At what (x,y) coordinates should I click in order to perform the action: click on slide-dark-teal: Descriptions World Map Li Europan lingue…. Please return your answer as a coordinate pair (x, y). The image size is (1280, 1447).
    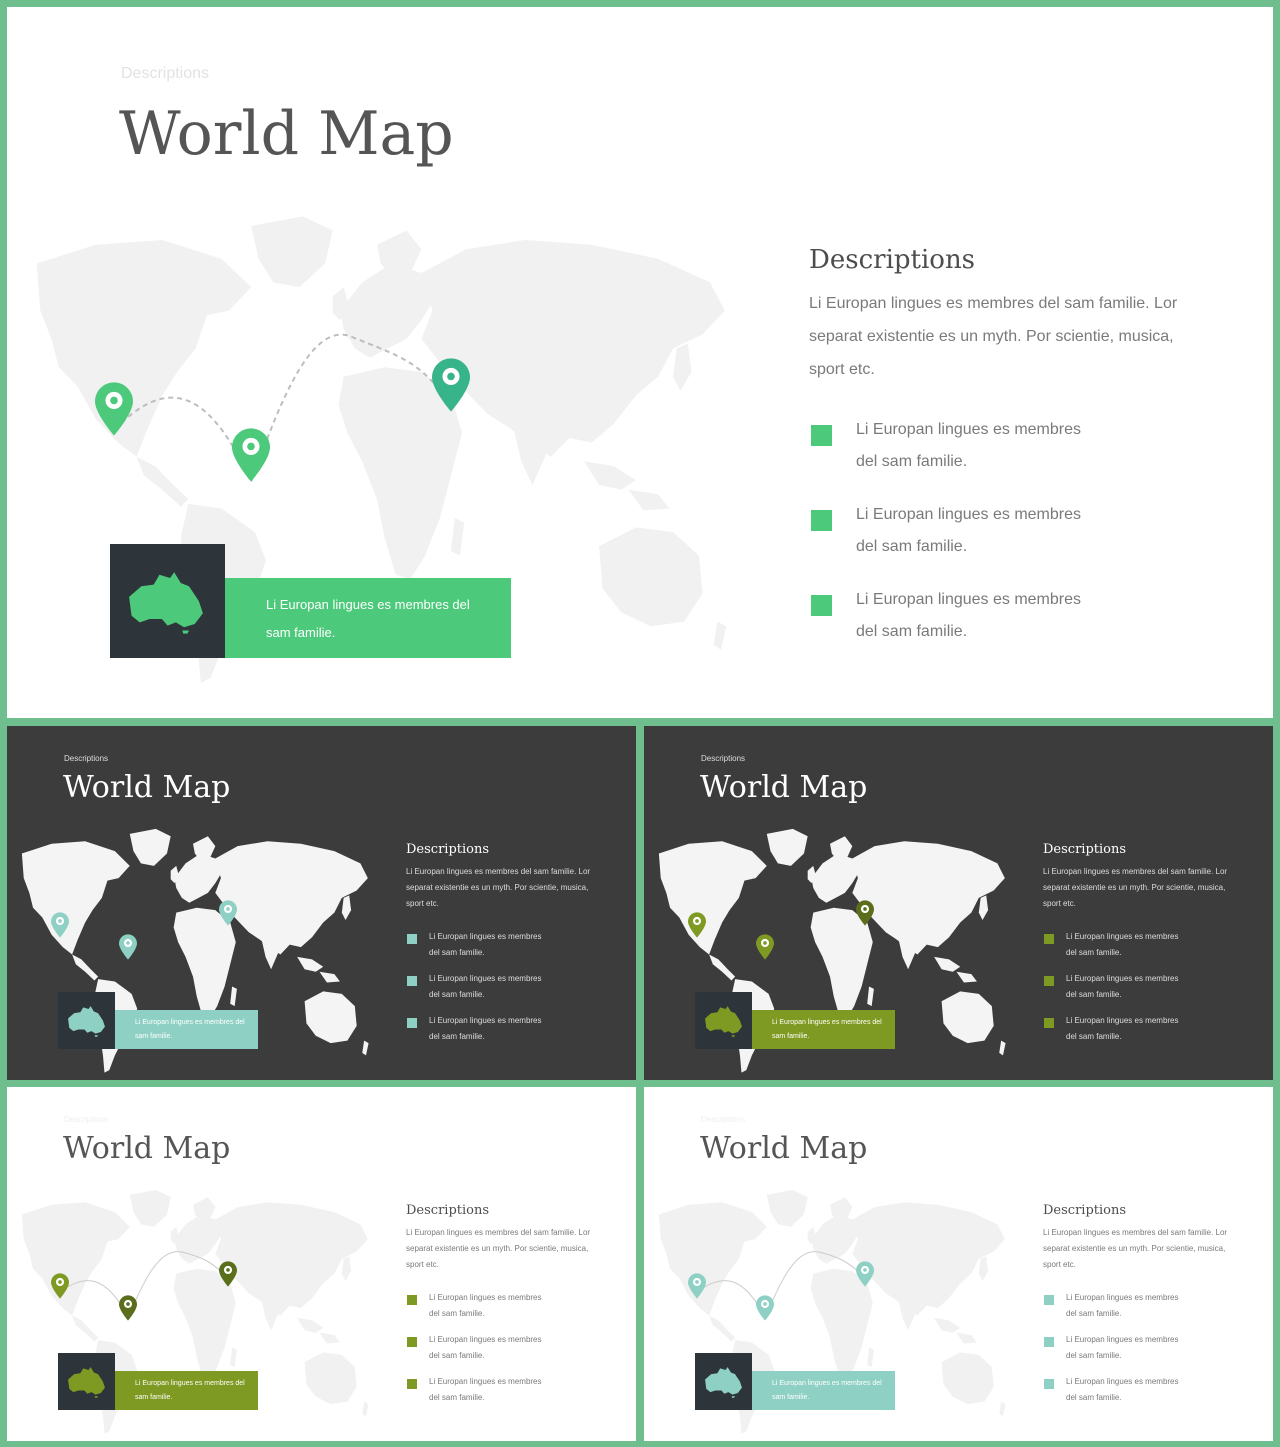
    Looking at the image, I should click on (321, 903).